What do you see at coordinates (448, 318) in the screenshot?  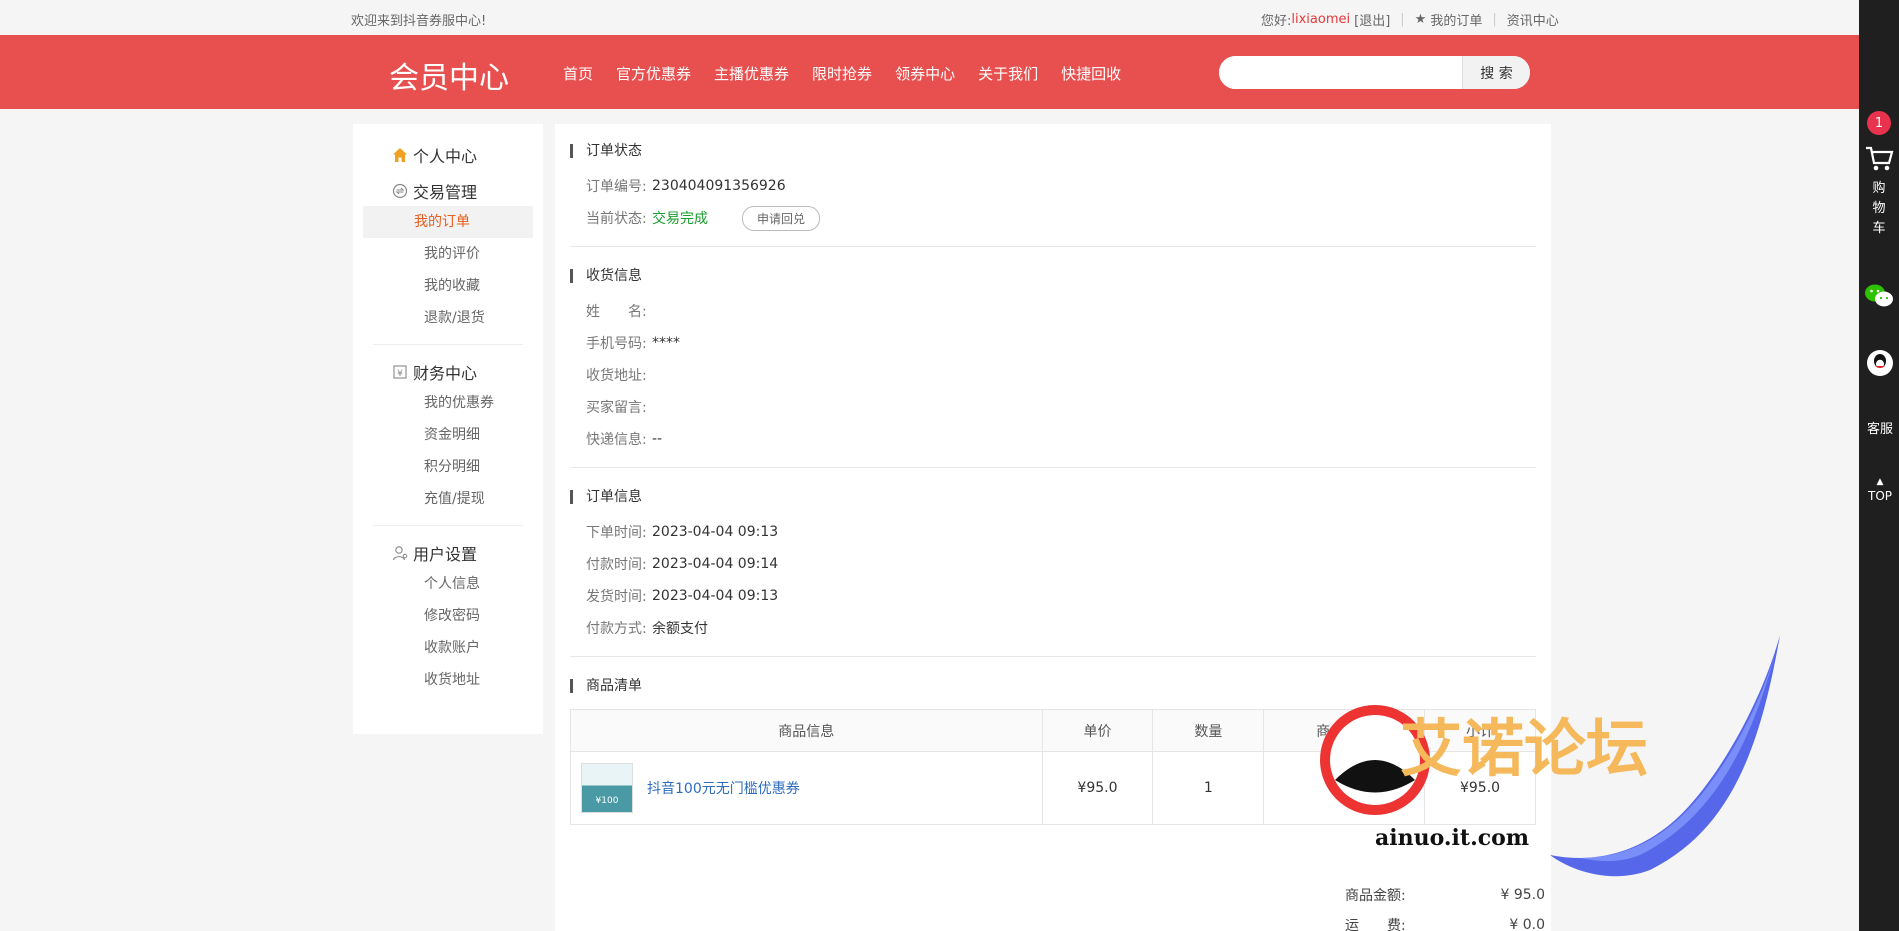 I see `sidebar-item-refunds: 退款/退货` at bounding box center [448, 318].